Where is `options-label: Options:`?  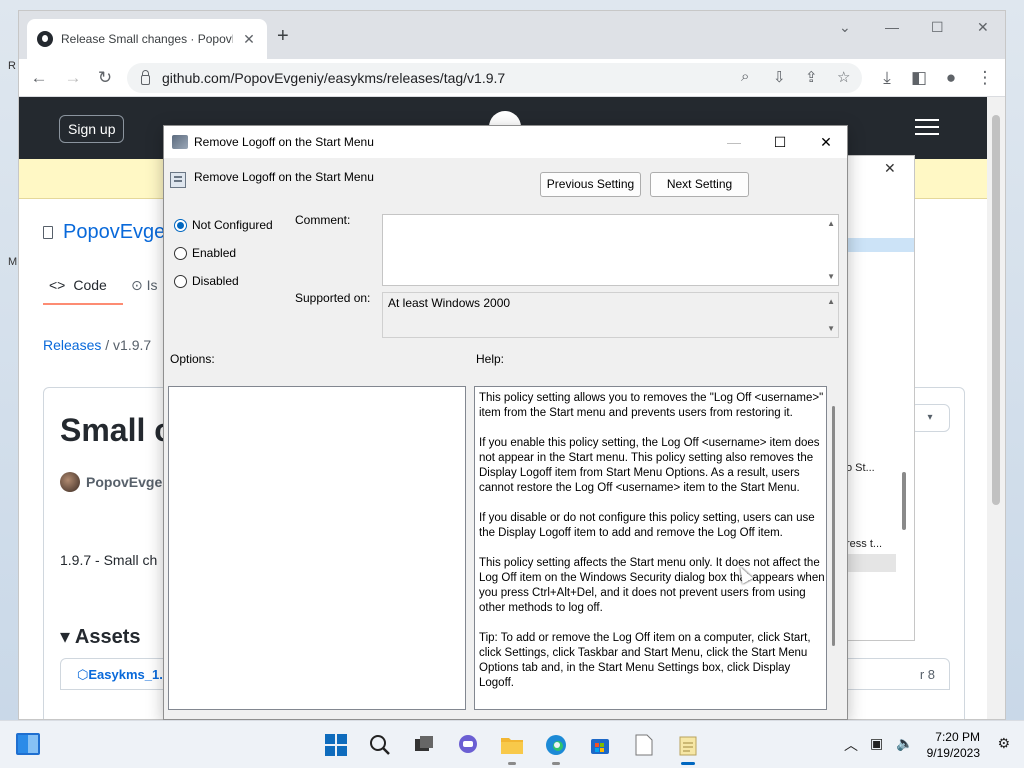
options-label: Options: is located at coordinates (192, 359).